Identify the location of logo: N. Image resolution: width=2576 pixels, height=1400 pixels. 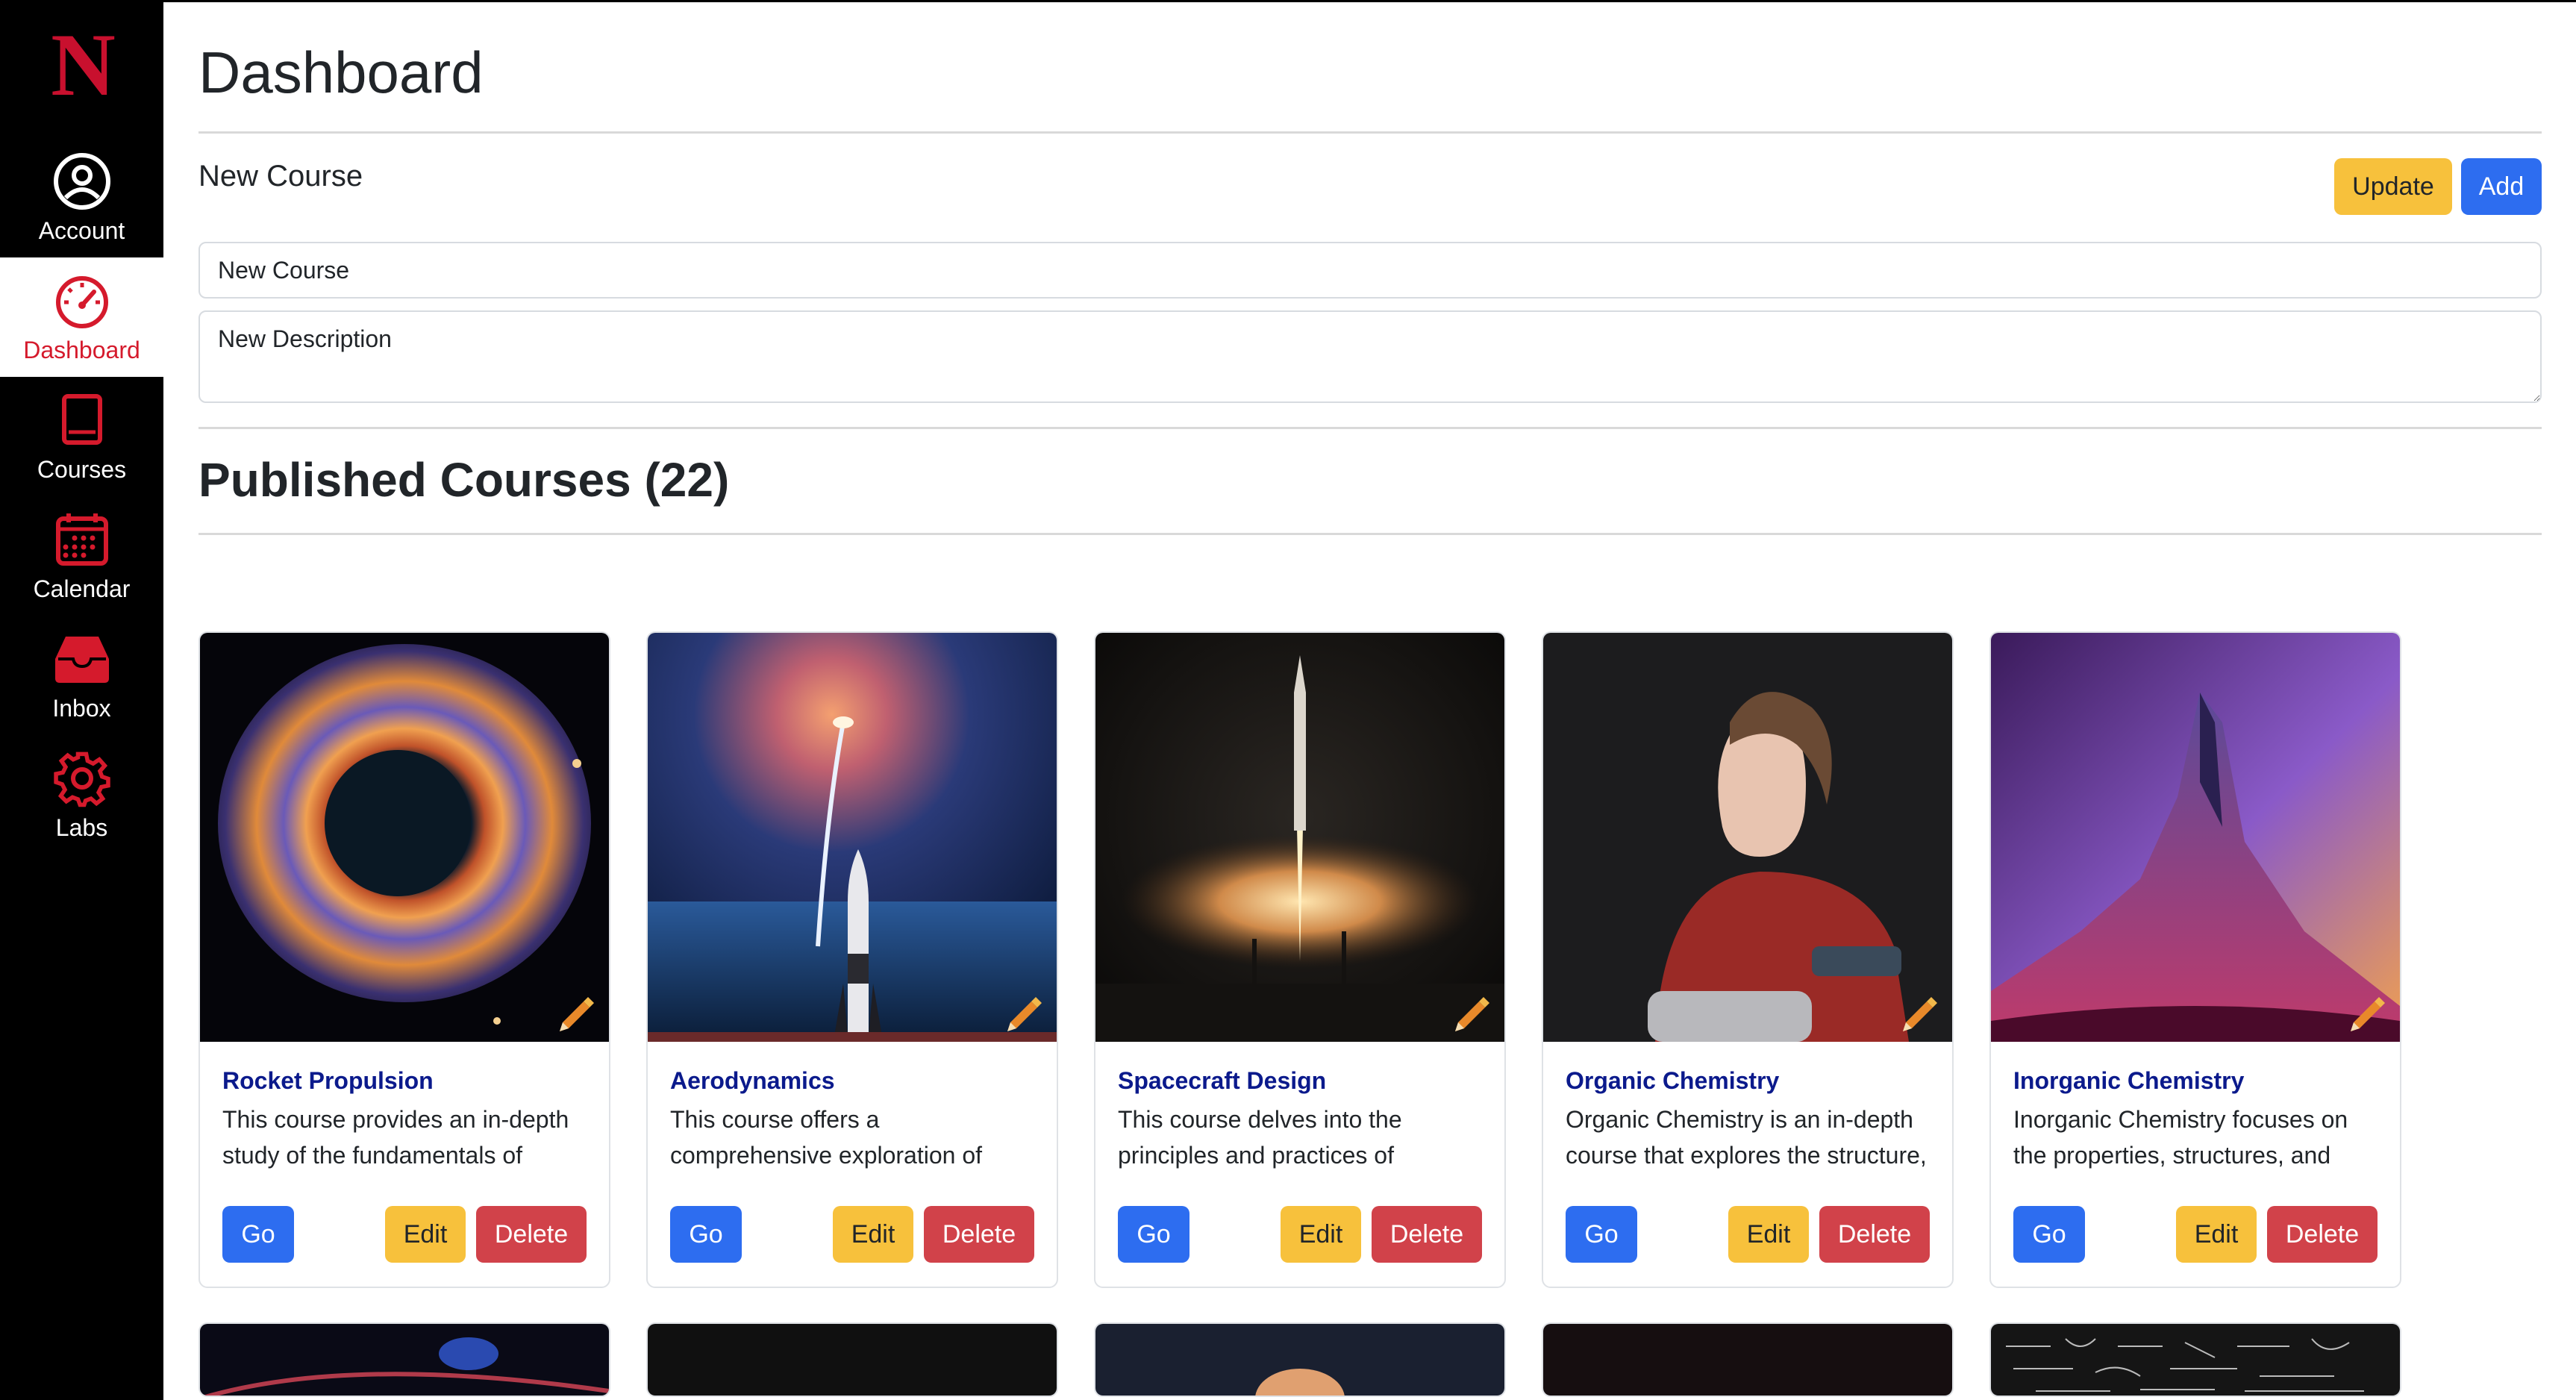
(81, 65).